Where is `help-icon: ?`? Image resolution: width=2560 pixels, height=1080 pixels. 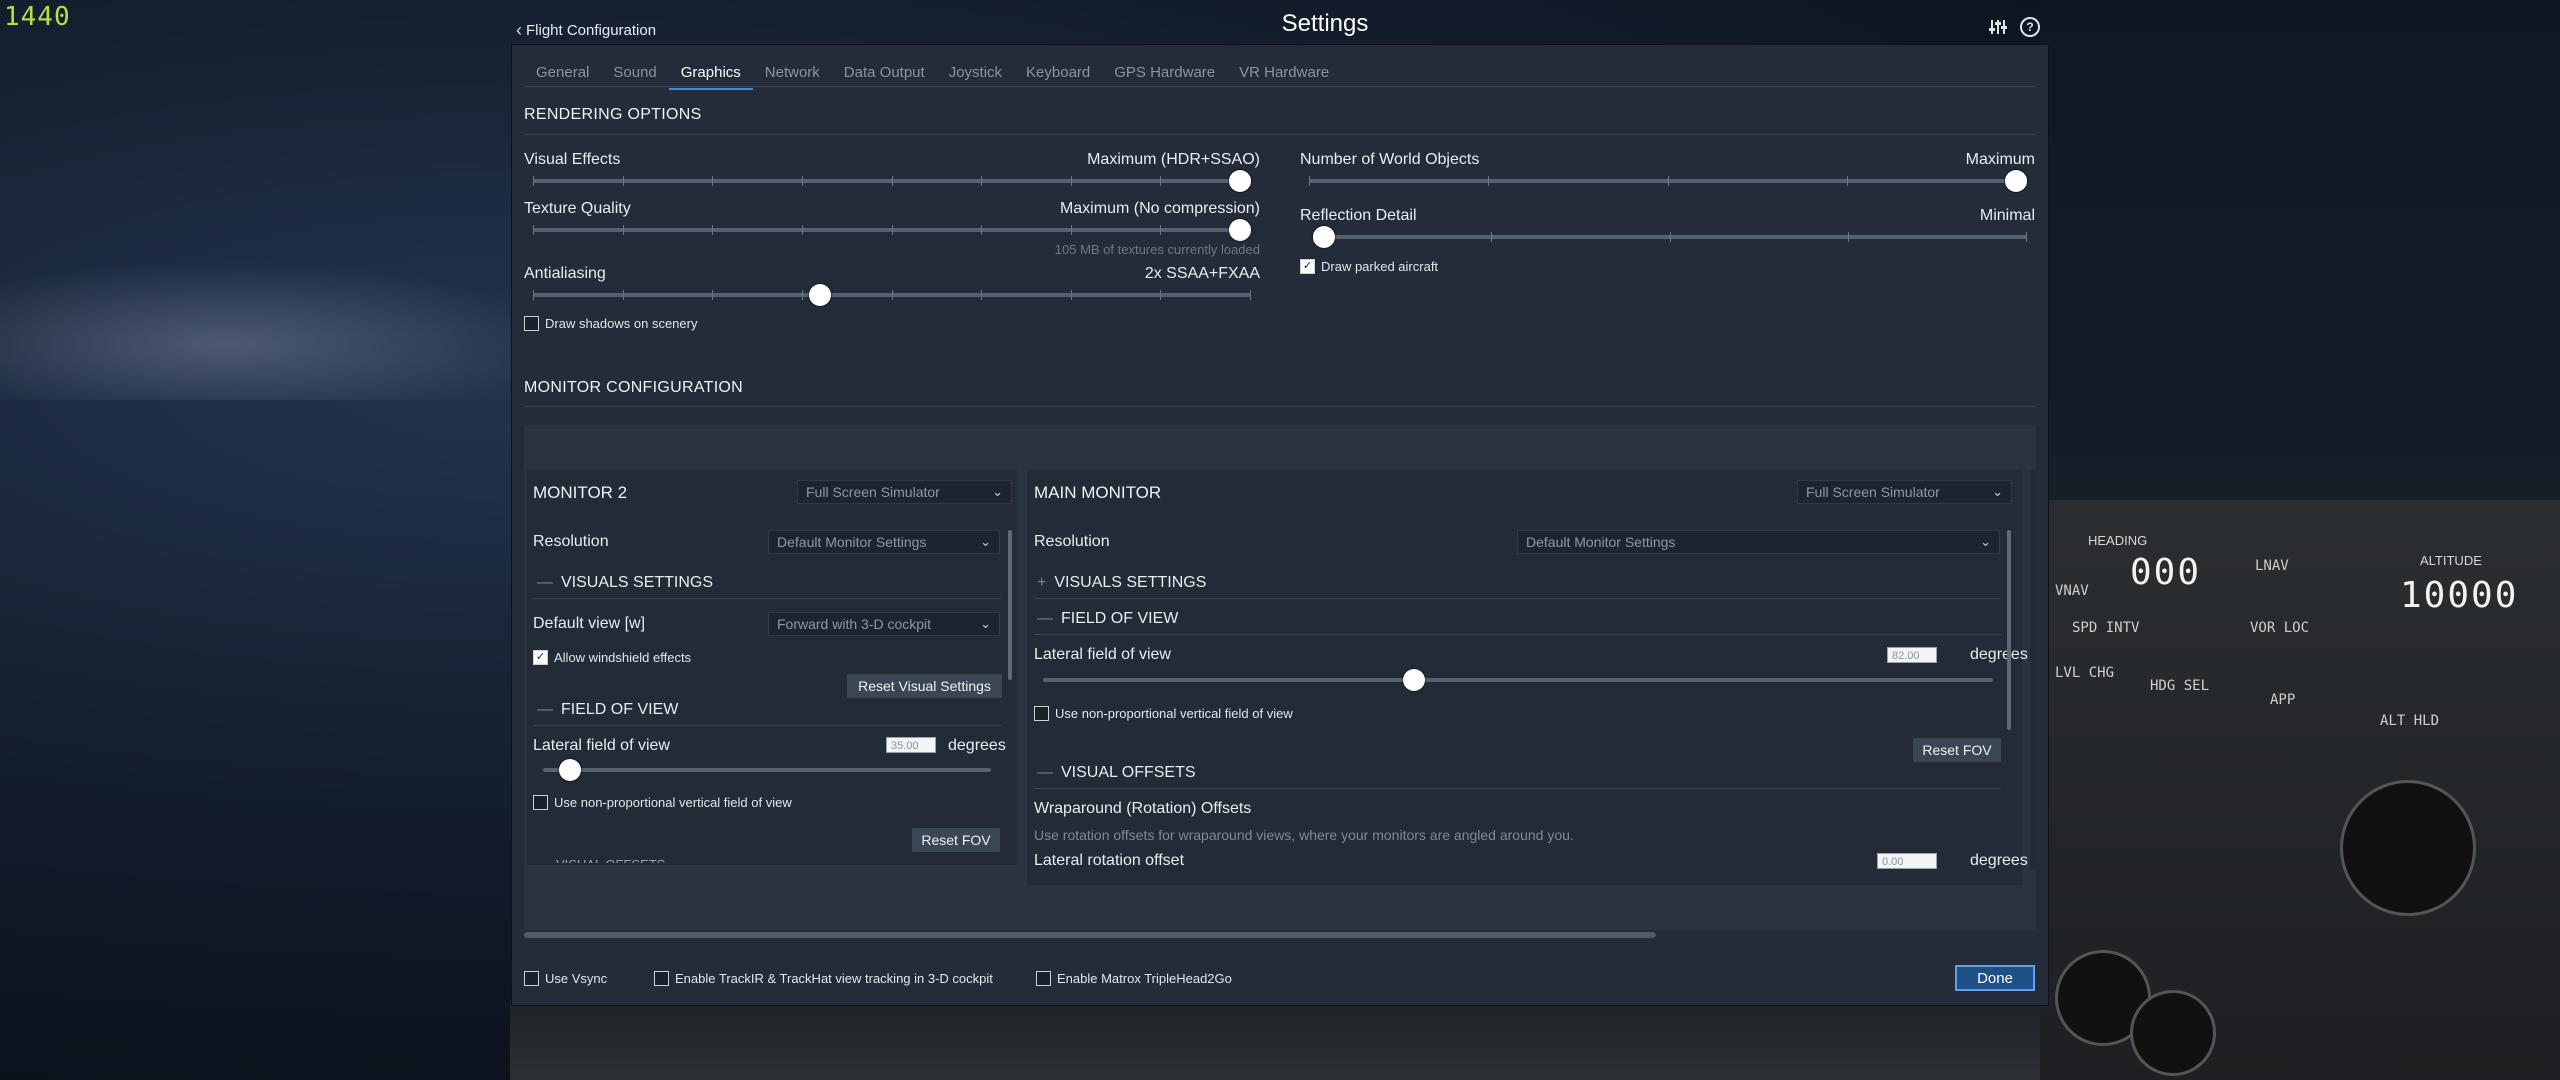
help-icon: ? is located at coordinates (2030, 27).